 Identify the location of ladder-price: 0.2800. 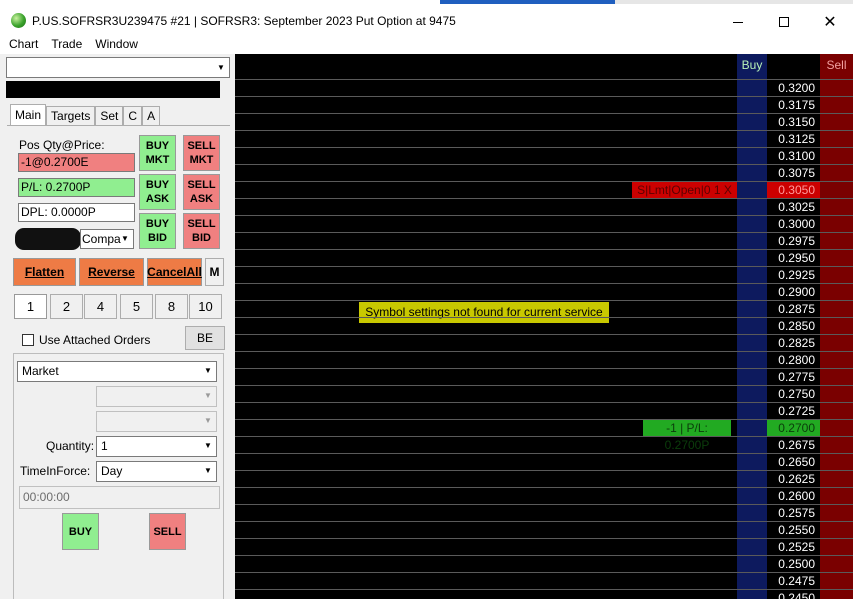
(793, 360).